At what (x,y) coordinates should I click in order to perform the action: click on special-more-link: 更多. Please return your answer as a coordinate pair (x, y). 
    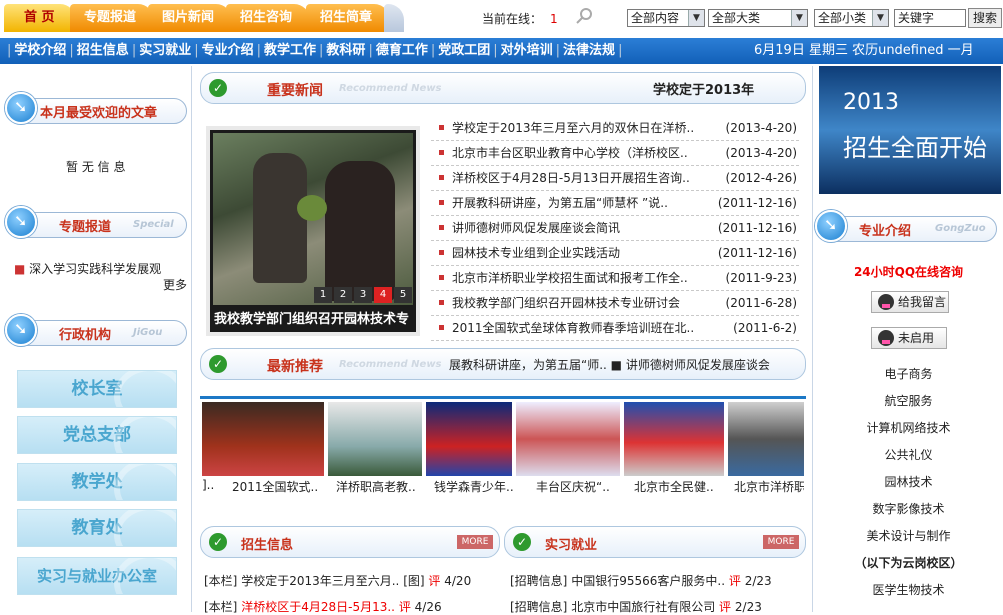
    Looking at the image, I should click on (175, 284).